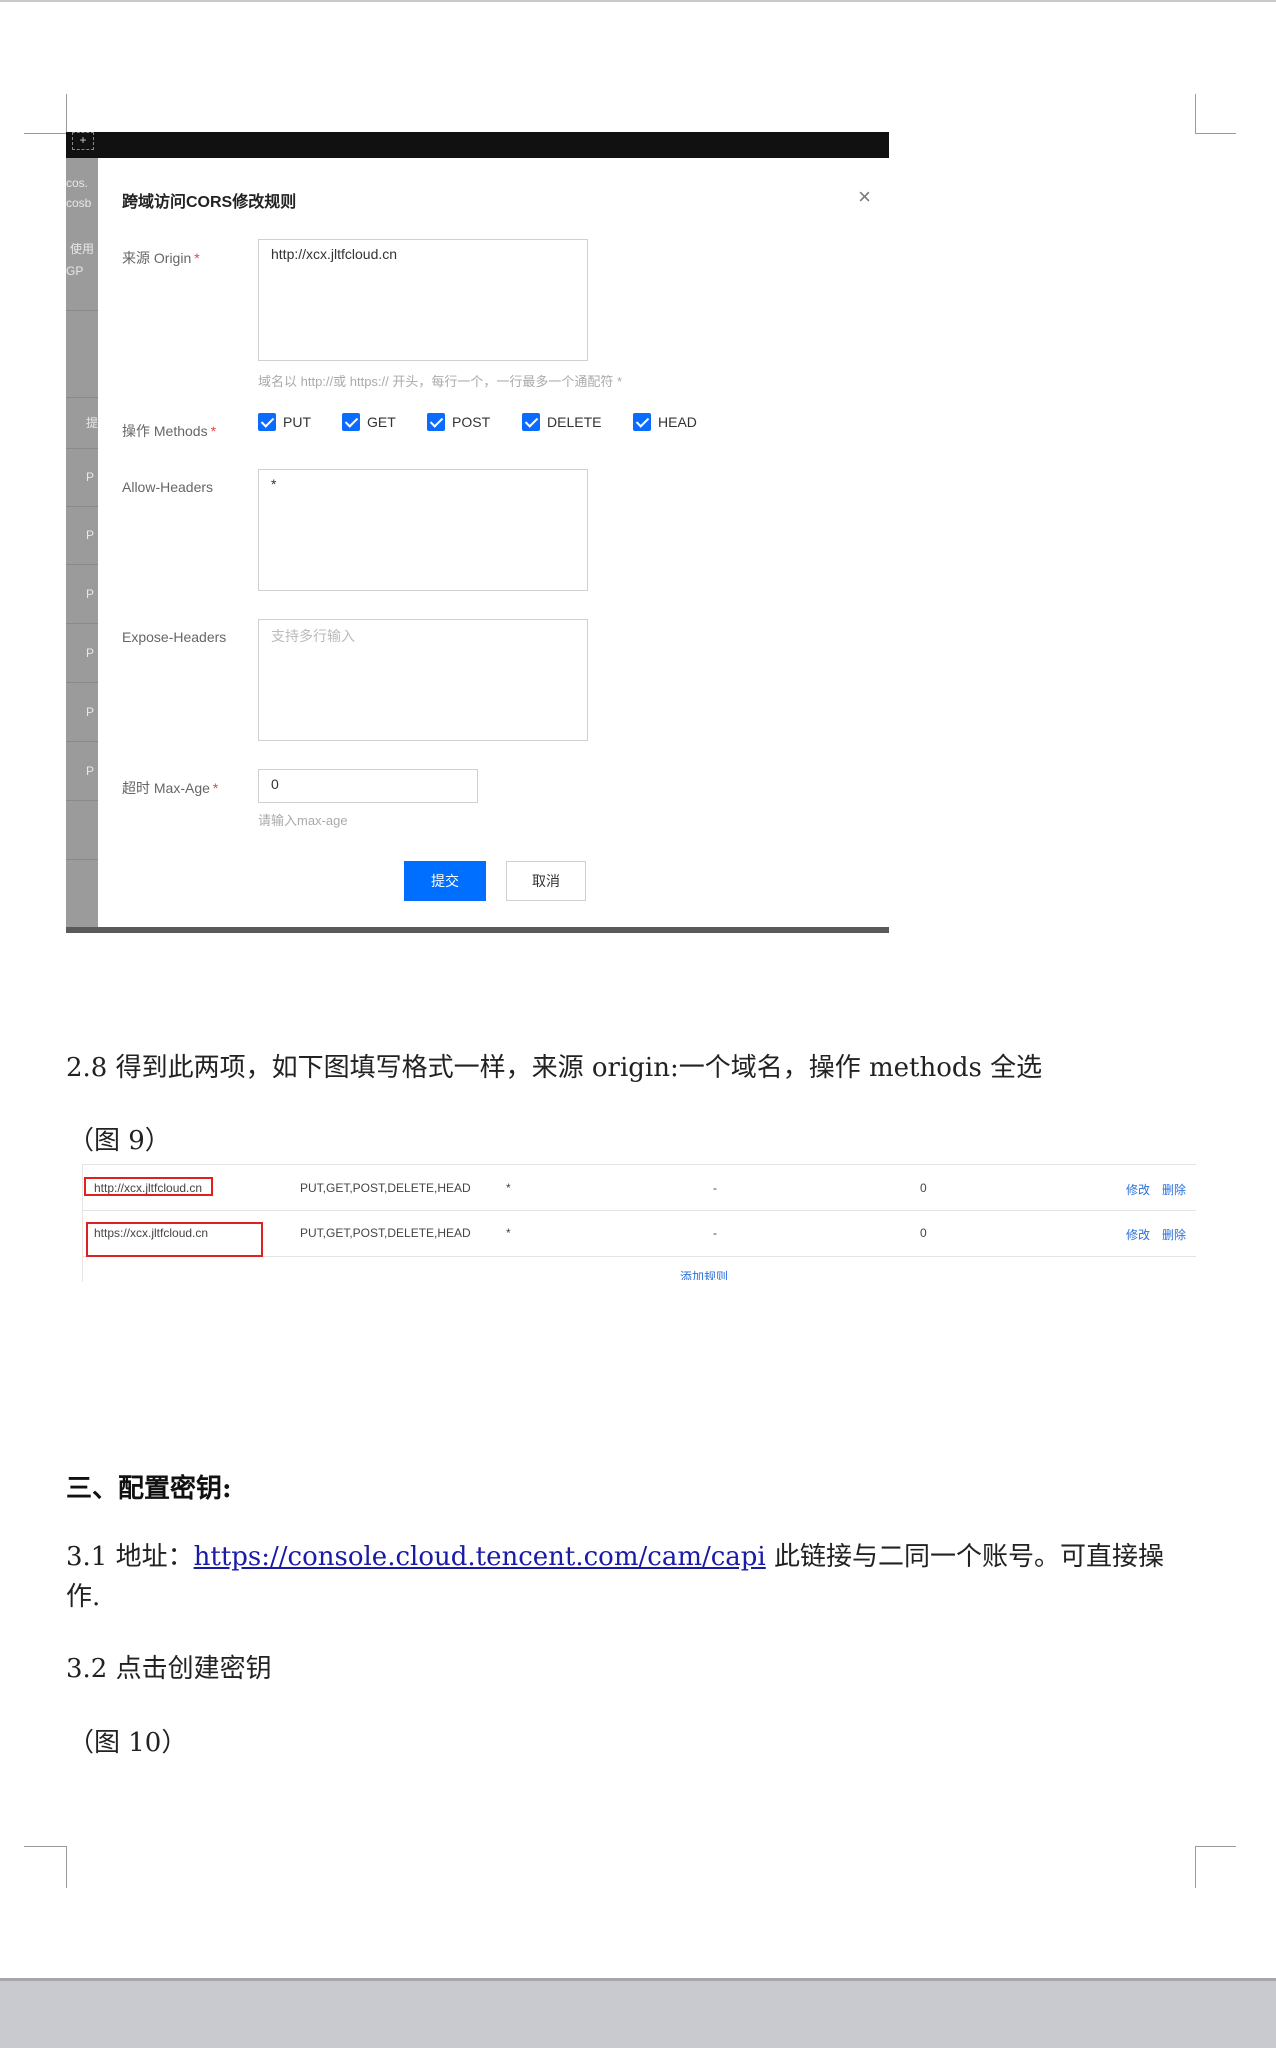 The image size is (1276, 2048). I want to click on crop-mark-tl-h, so click(45, 133).